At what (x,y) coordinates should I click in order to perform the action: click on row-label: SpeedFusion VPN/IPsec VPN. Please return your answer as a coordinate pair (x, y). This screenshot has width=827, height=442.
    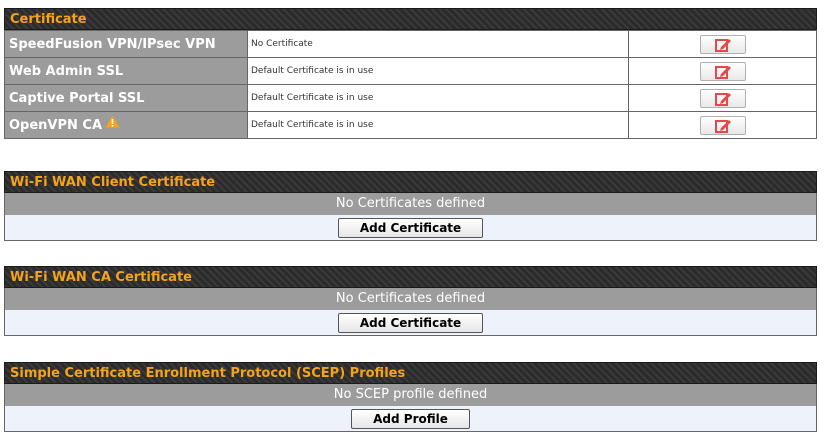
    Looking at the image, I should click on (126, 44).